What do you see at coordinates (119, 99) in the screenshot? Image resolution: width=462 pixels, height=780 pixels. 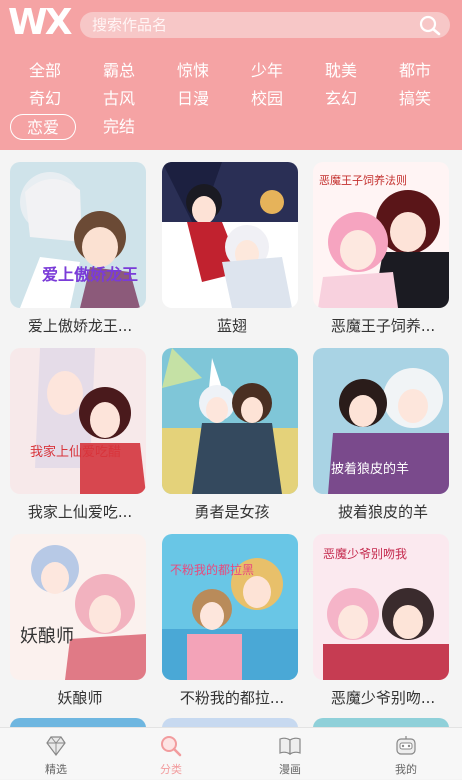 I see `category-ancient: 古风` at bounding box center [119, 99].